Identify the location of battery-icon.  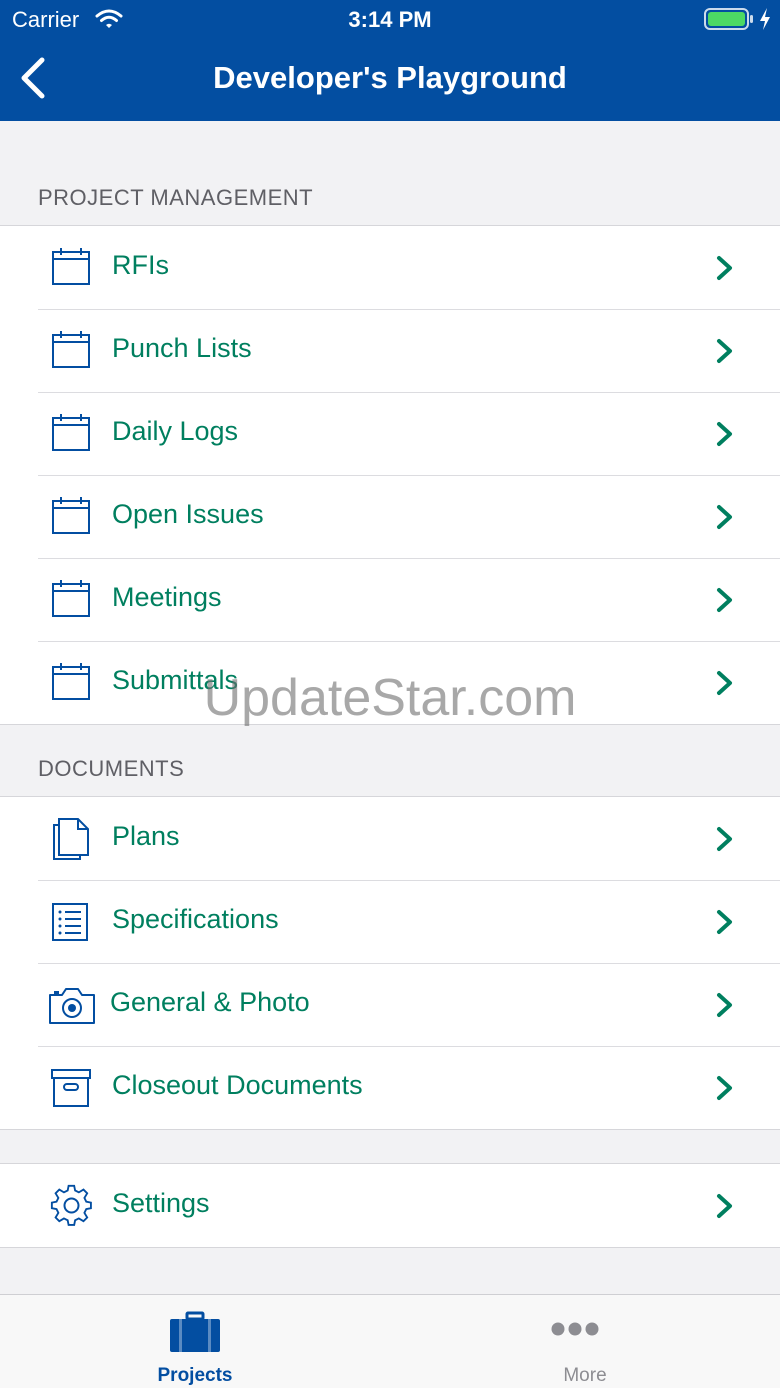
(728, 19).